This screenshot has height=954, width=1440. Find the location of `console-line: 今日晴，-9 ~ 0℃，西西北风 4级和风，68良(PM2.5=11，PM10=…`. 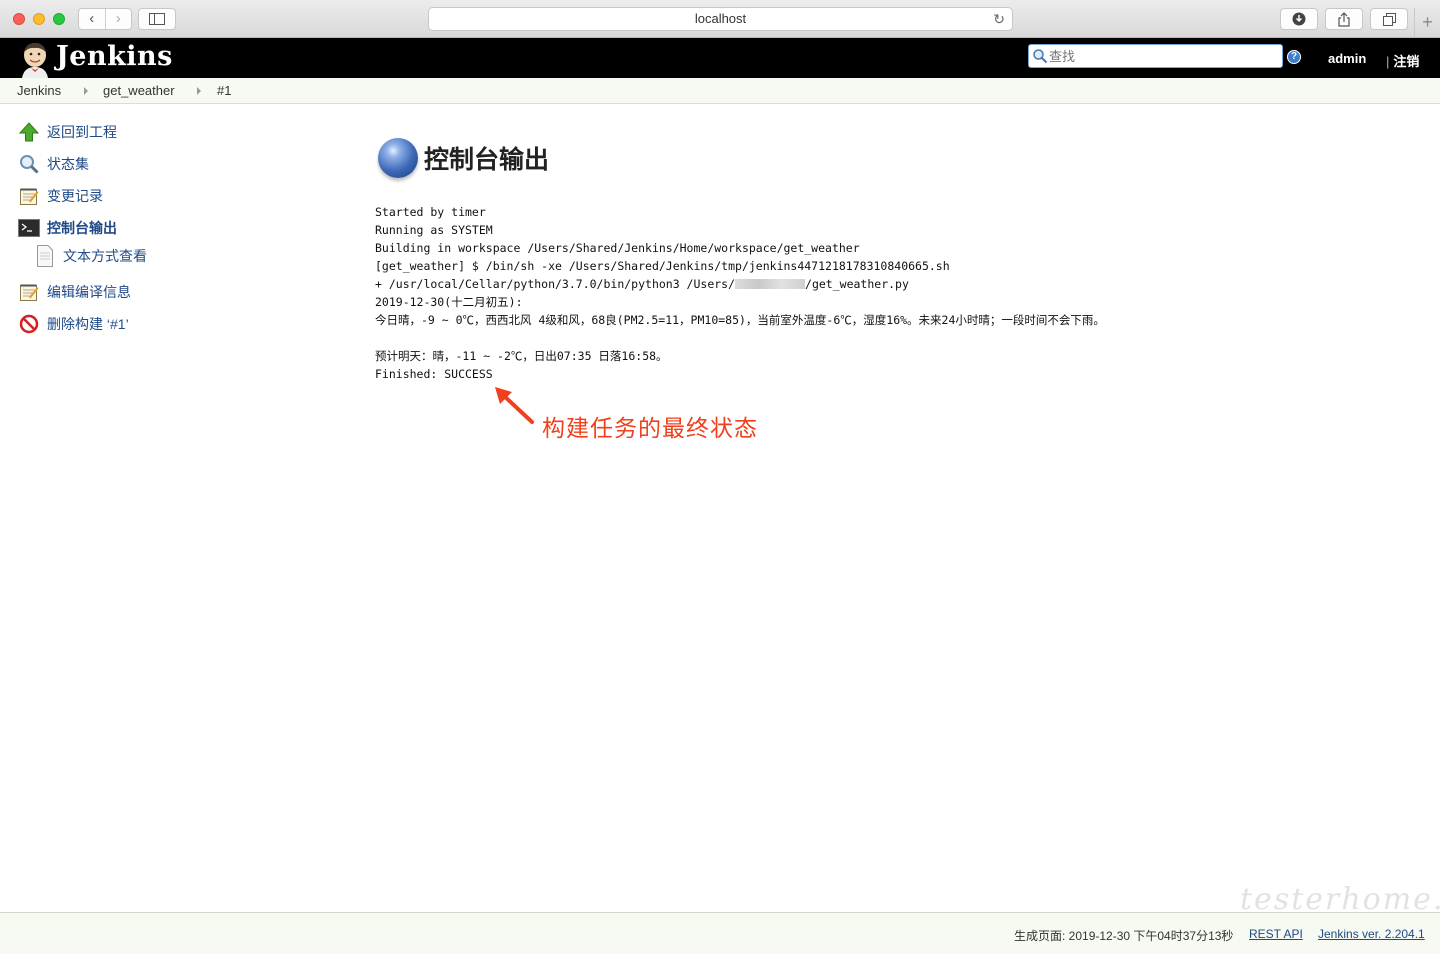

console-line: 今日晴，-9 ~ 0℃，西西北风 4级和风，68良(PM2.5=11，PM10=… is located at coordinates (740, 320).